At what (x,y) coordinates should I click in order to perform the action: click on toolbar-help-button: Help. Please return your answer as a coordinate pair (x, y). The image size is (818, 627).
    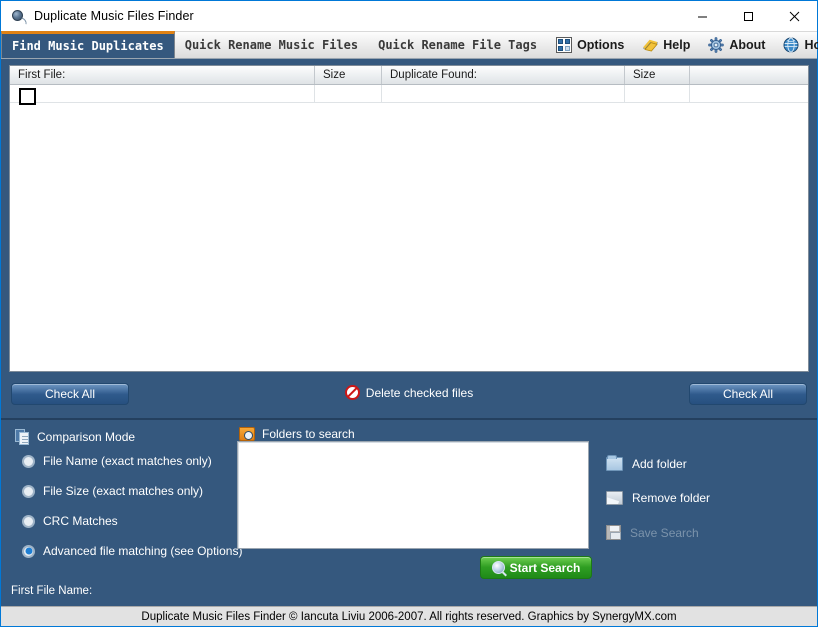
    Looking at the image, I should click on (666, 45).